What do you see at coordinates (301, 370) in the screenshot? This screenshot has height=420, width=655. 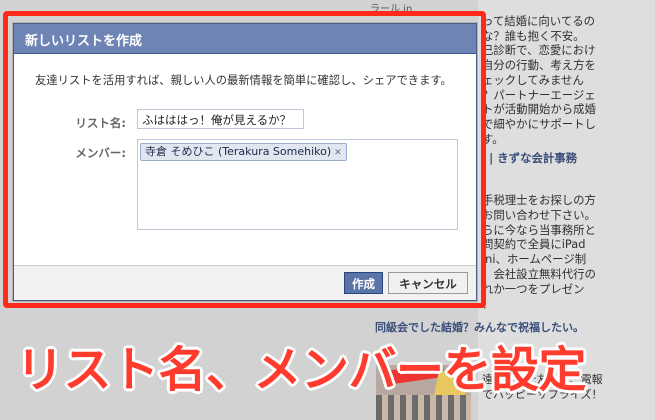 I see `annotation-caption: リスト名、メンバーを設定` at bounding box center [301, 370].